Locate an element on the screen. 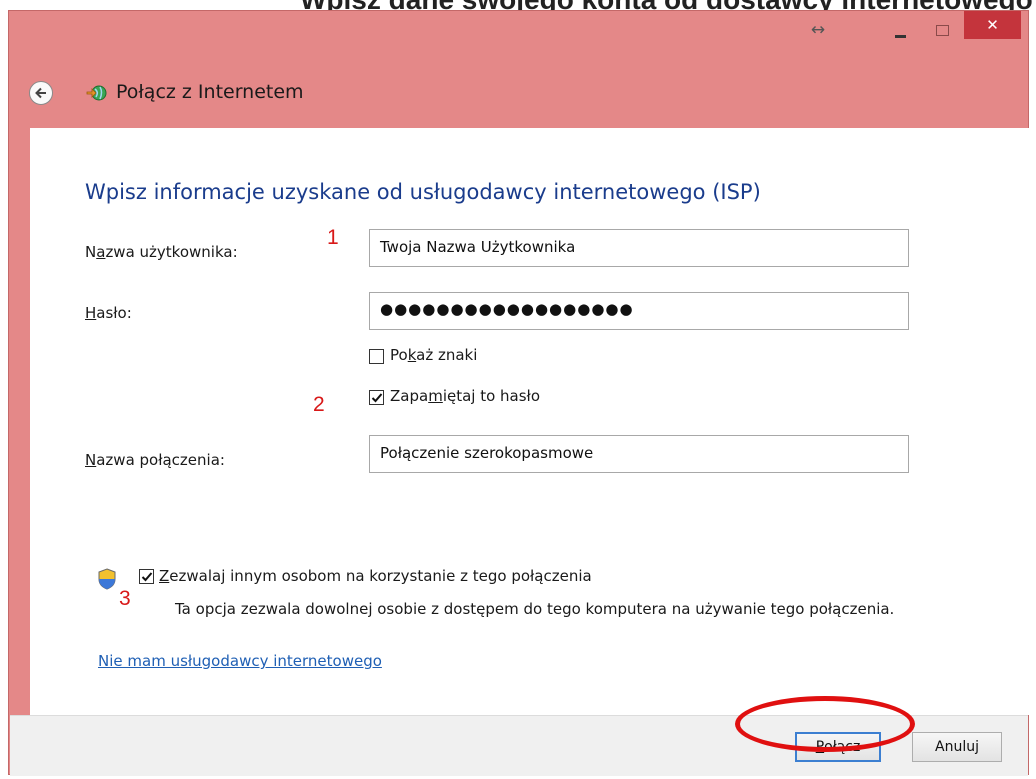 The image size is (1036, 779). password-input: ●●●●●●●●●●●●●●●●●● is located at coordinates (639, 311).